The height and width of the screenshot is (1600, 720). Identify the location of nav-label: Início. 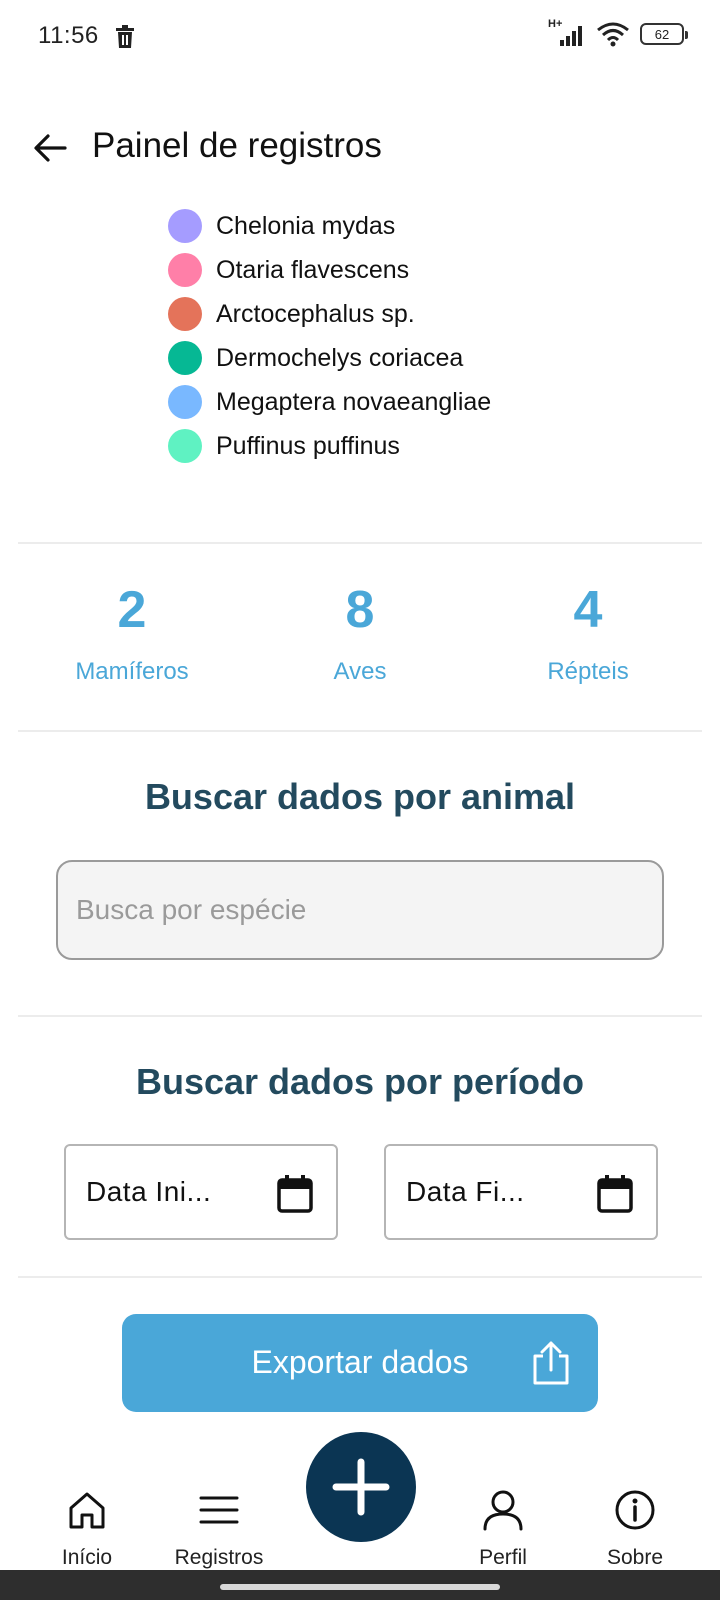
(87, 1557).